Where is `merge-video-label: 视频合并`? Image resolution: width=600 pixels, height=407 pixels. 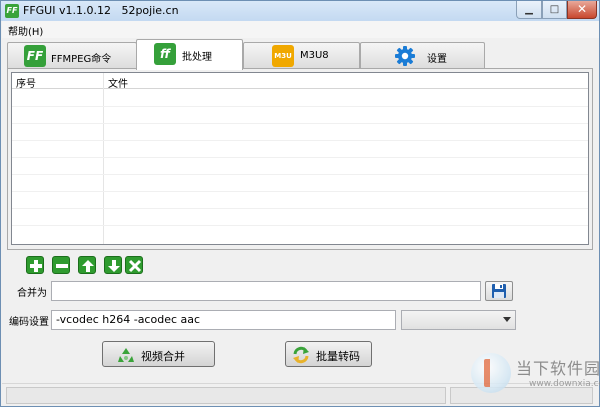
merge-video-label: 视频合并 is located at coordinates (163, 356).